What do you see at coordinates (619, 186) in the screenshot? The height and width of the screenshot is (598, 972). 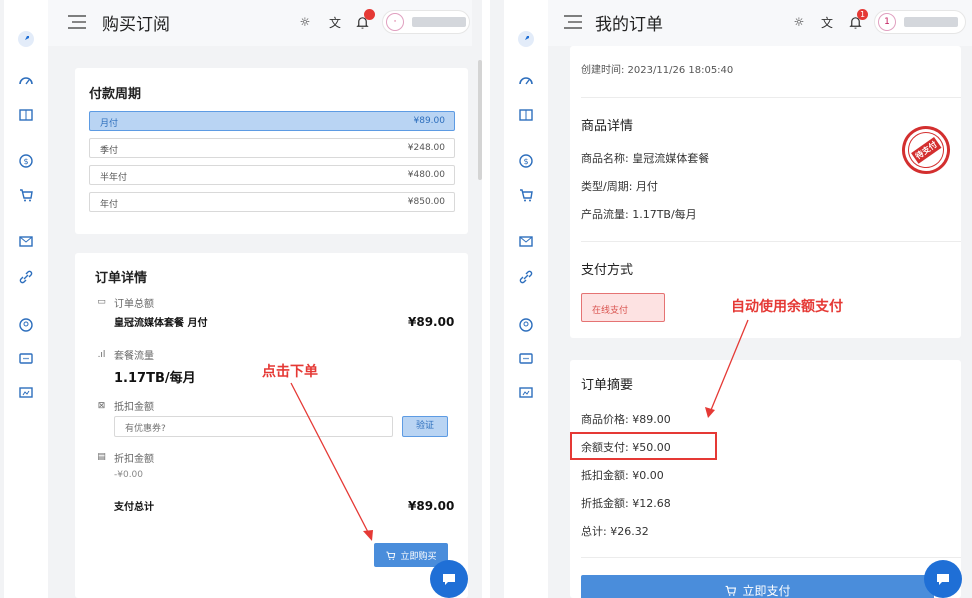 I see `goods-period: 类型/周期: 月付` at bounding box center [619, 186].